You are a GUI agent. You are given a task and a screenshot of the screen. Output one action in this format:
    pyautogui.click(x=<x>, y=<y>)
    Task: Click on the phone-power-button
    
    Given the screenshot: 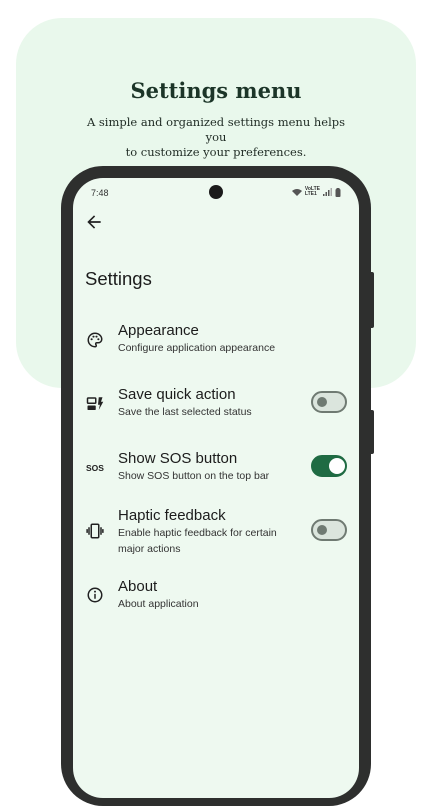 What is the action you would take?
    pyautogui.click(x=371, y=300)
    